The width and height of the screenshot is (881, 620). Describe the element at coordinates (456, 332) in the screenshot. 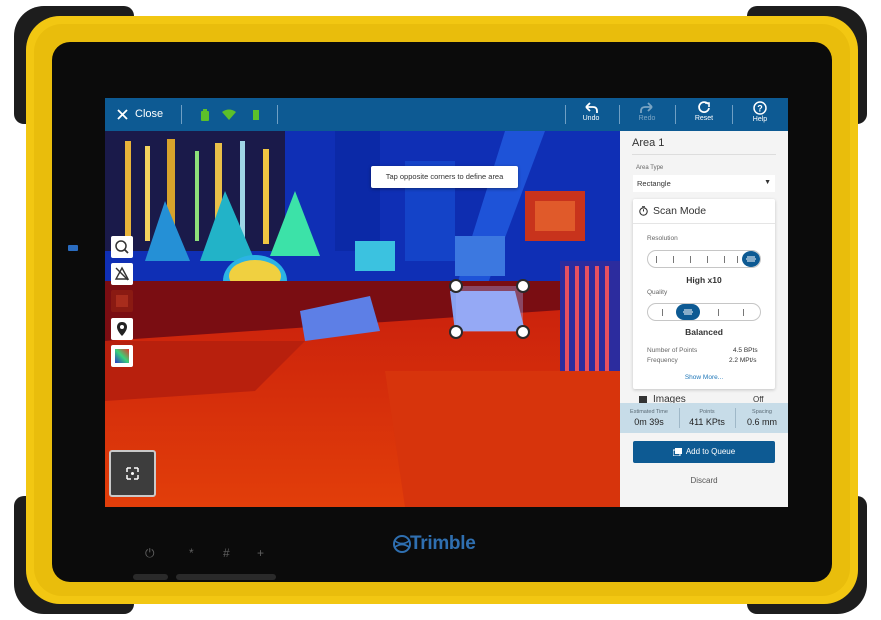

I see `area-corner-handle-bottom-left` at that location.